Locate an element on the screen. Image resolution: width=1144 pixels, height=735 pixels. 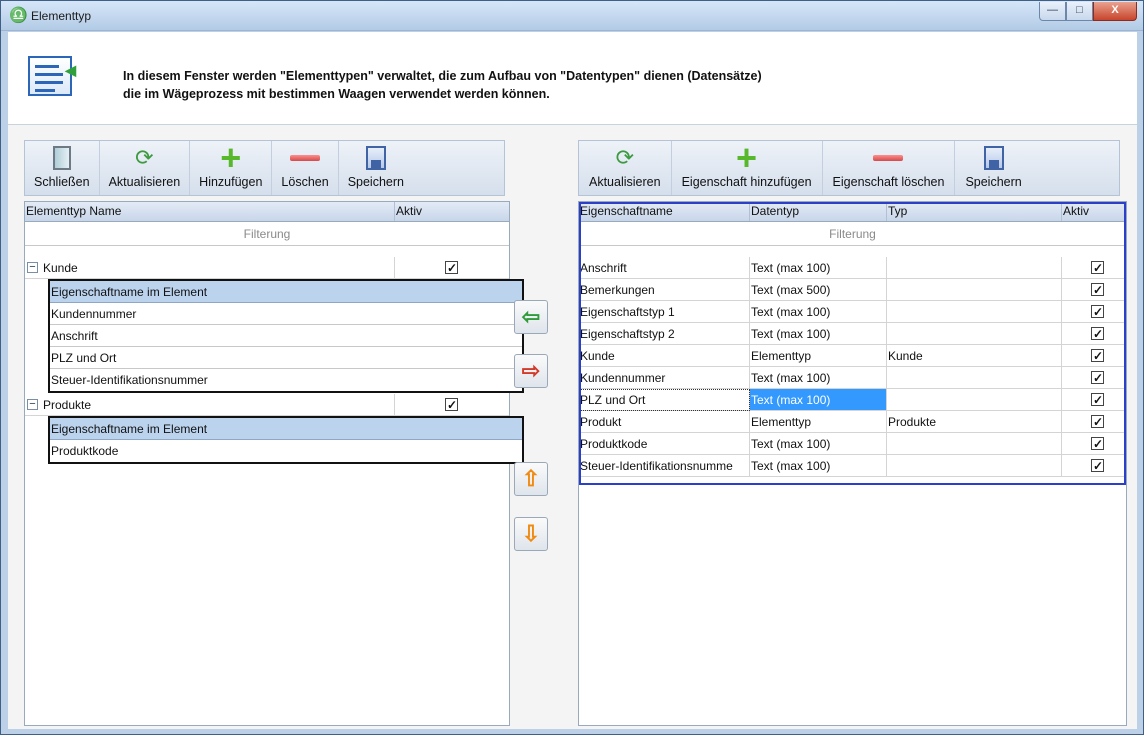
table-row: PLZ und Ort Text (max 100) is located at coordinates (852, 400).